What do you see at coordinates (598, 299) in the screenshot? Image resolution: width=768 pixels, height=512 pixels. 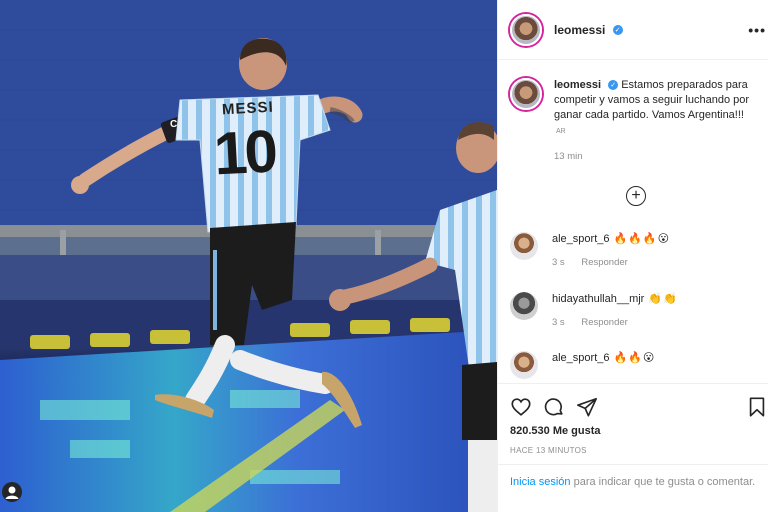 I see `comment-username: hidayathullah__mjr` at bounding box center [598, 299].